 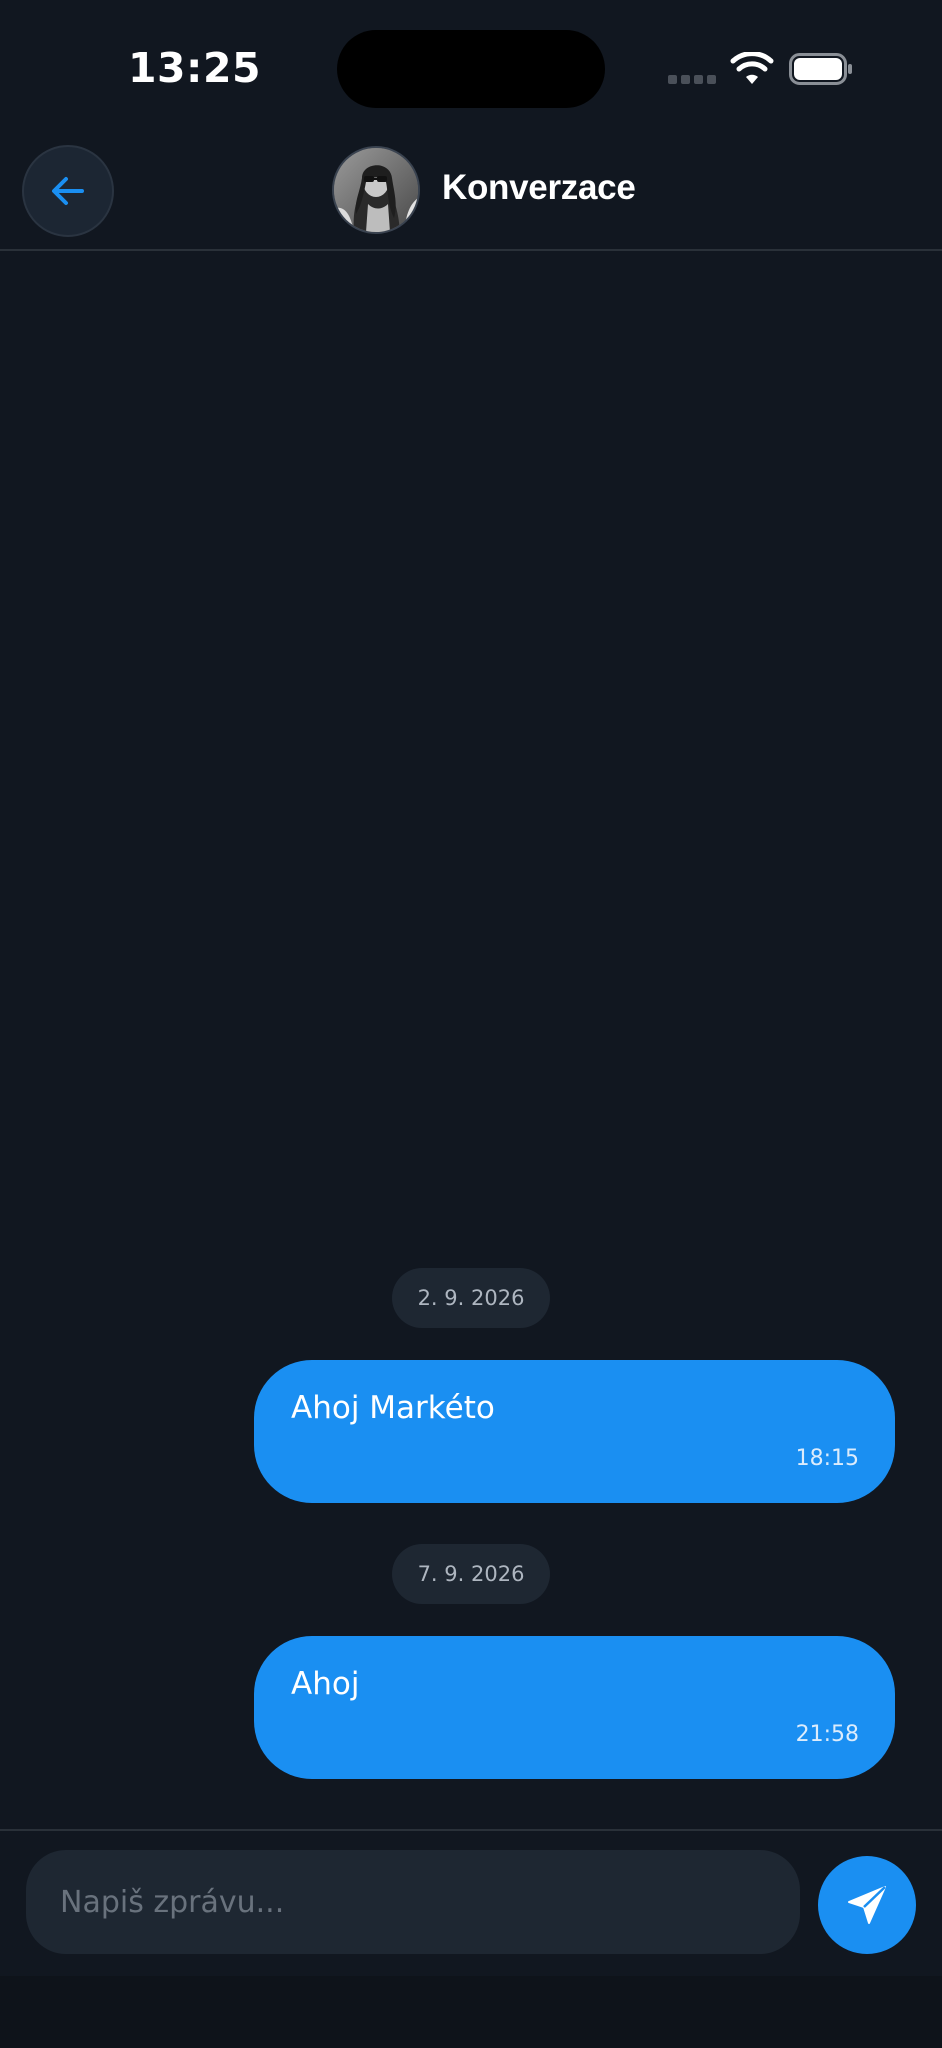 I want to click on arrow-left-icon, so click(x=68, y=191).